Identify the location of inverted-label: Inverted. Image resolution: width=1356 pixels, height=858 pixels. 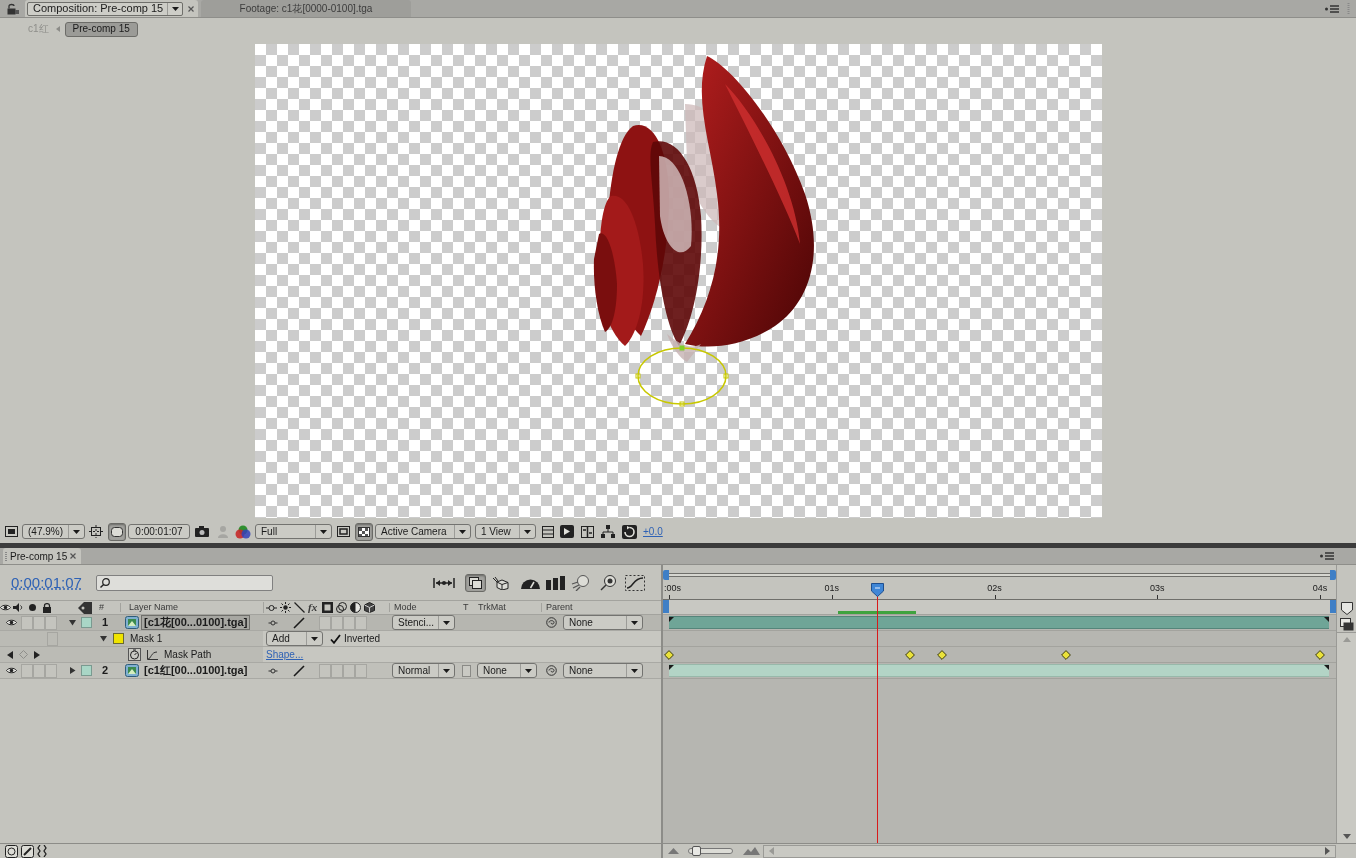
(362, 638).